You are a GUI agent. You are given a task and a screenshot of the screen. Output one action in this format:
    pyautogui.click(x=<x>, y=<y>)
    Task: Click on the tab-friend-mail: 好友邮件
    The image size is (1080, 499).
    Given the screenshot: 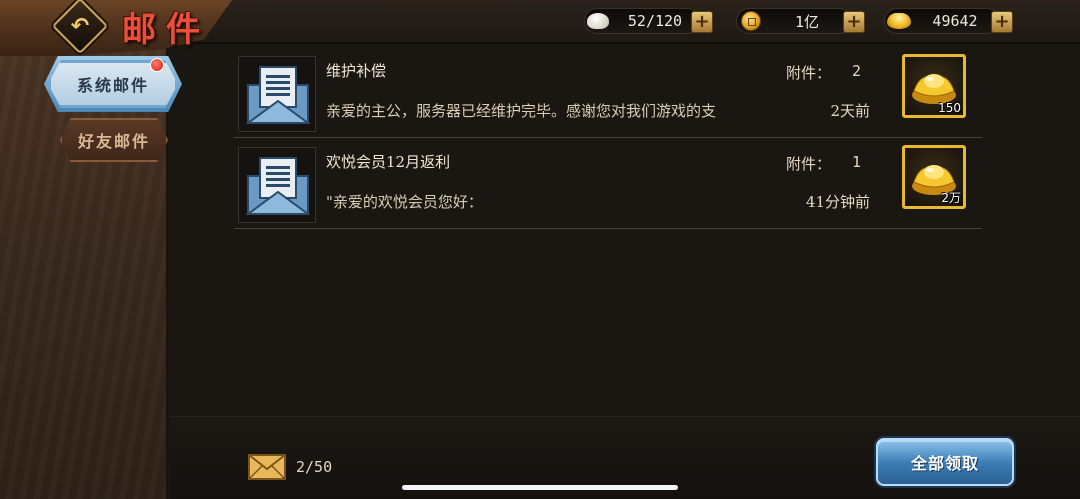 What is the action you would take?
    pyautogui.click(x=114, y=140)
    